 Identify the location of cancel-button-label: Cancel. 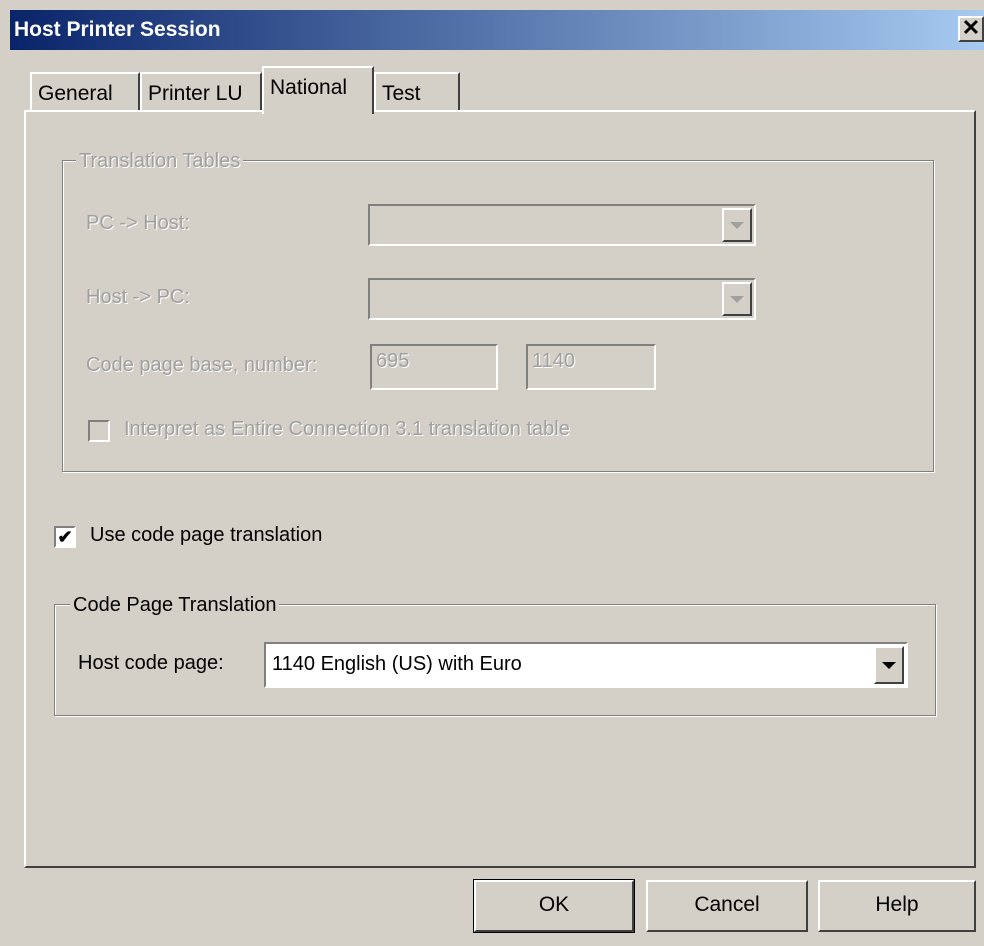
(727, 904).